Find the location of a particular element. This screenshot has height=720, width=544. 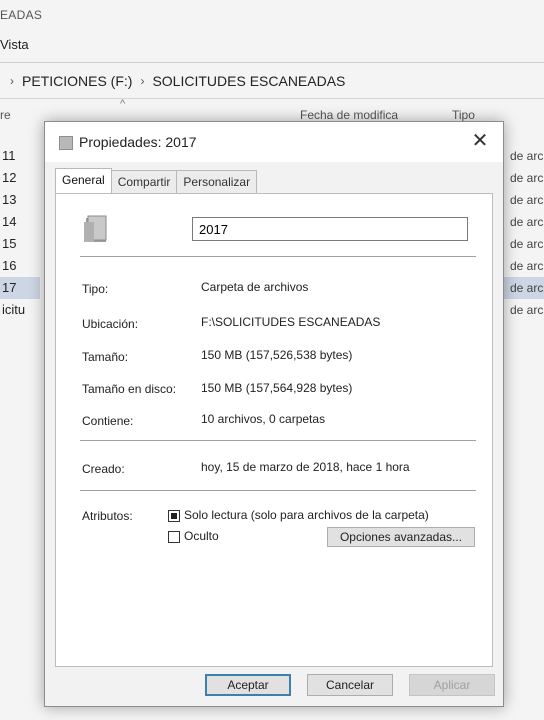

list-item: 16 is located at coordinates (20, 266).